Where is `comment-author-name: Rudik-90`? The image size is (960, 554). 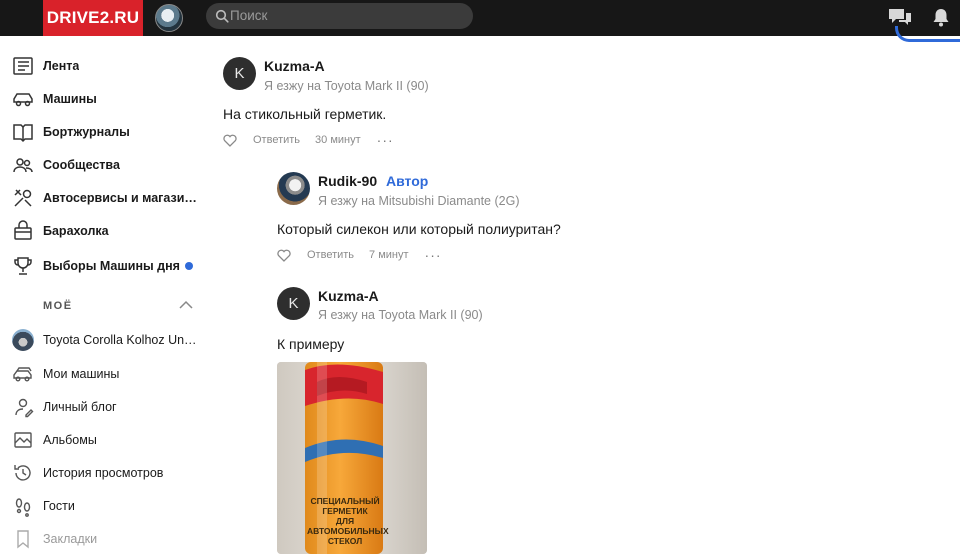 comment-author-name: Rudik-90 is located at coordinates (347, 181).